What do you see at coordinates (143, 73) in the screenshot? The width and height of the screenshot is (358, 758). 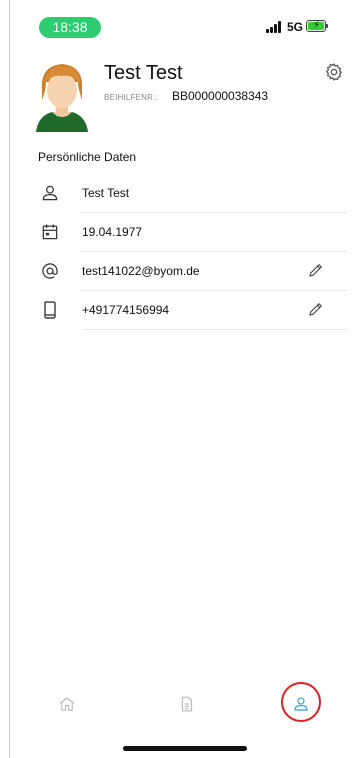 I see `profile-name: Test Test` at bounding box center [143, 73].